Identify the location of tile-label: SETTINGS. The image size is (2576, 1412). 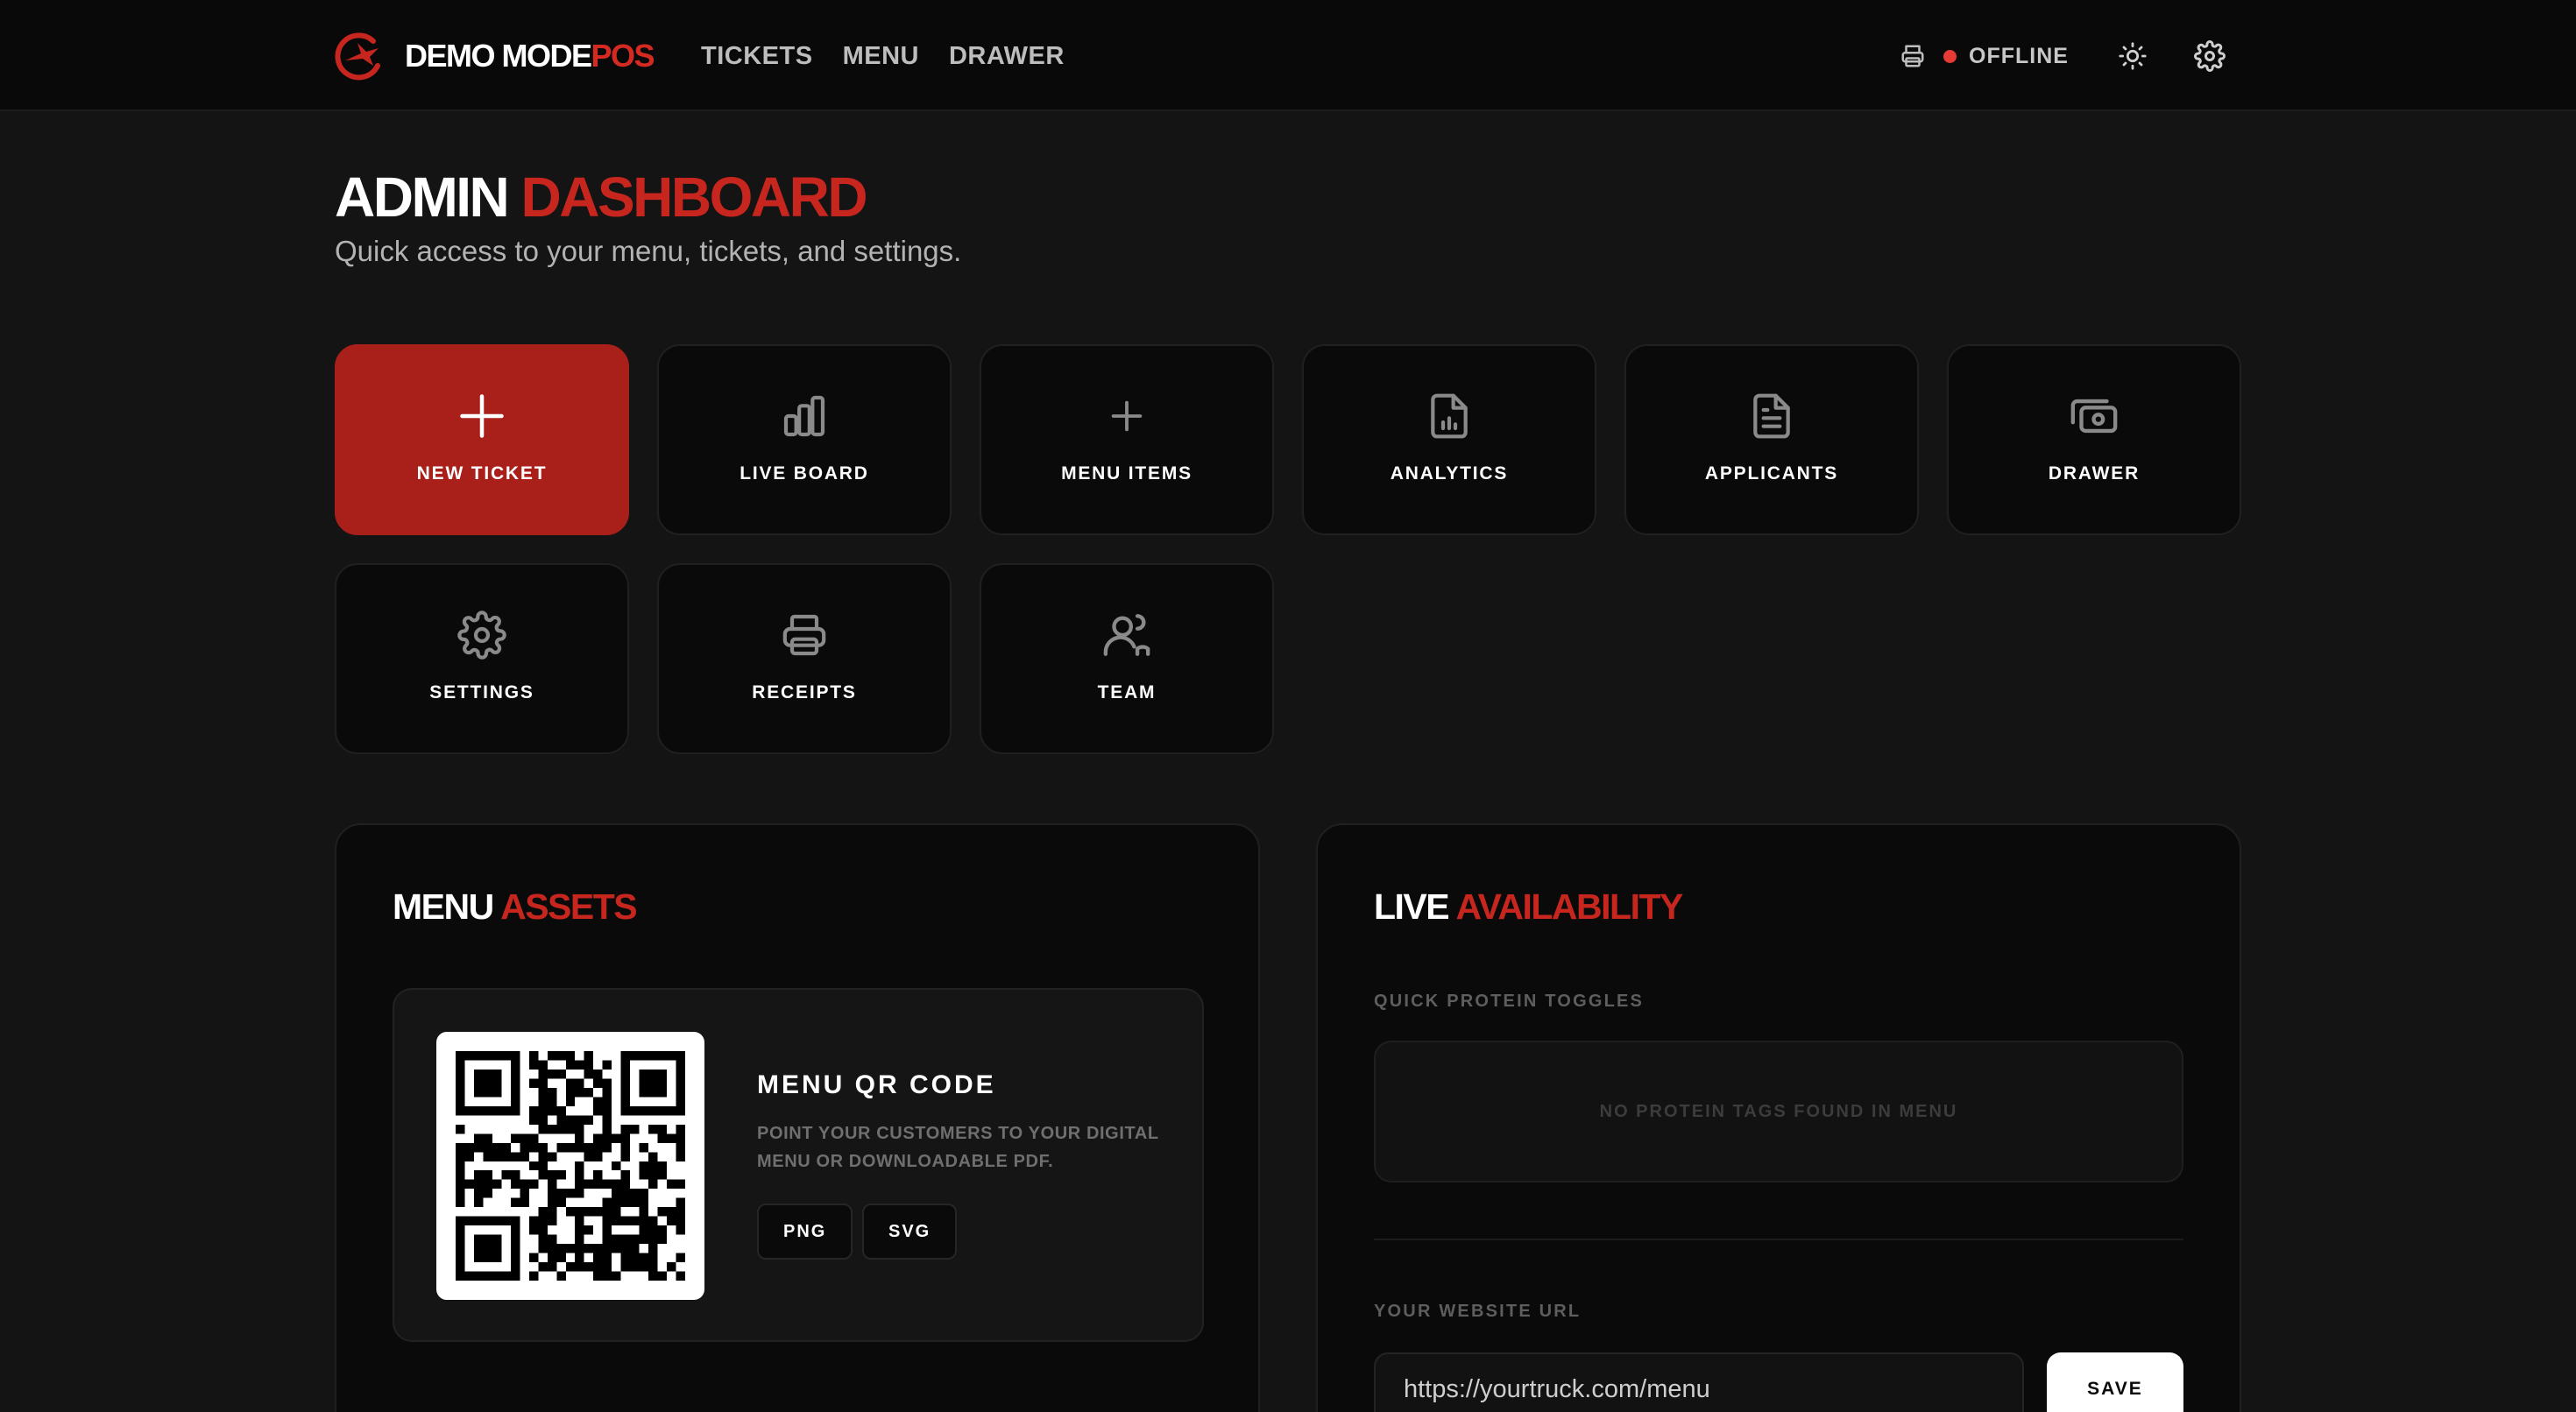
(481, 692).